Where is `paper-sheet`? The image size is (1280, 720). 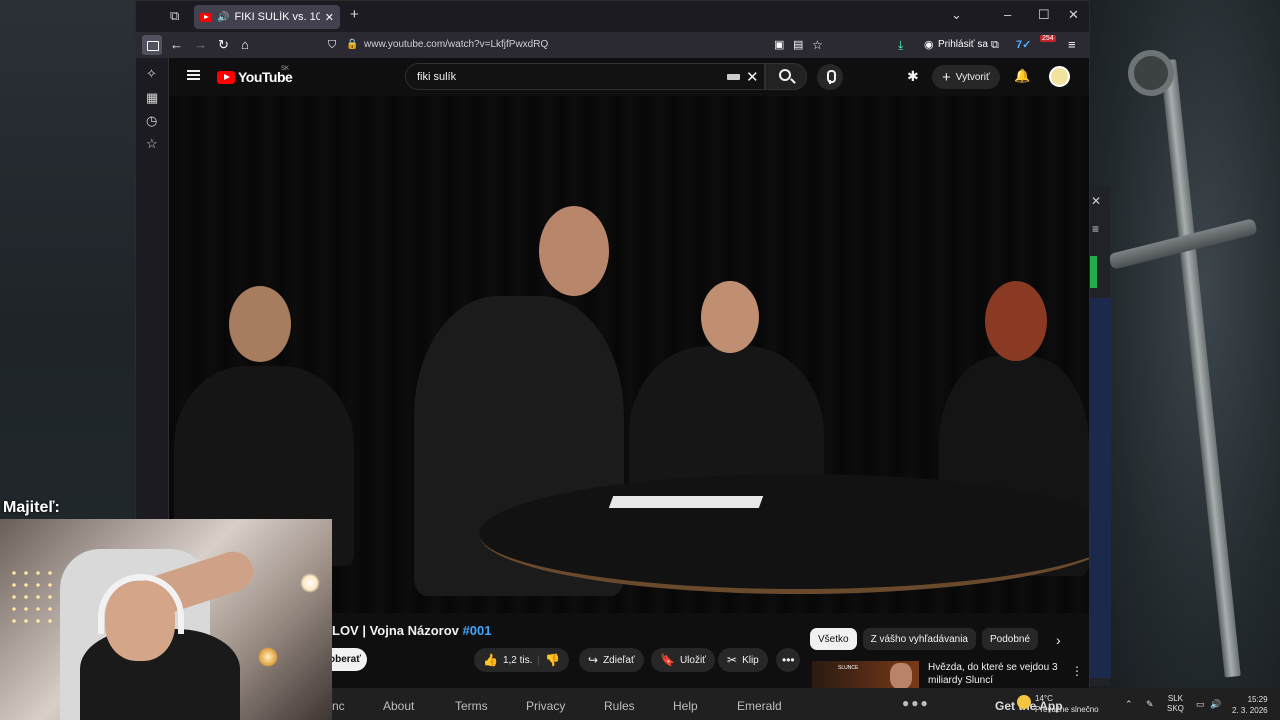
paper-sheet is located at coordinates (686, 502).